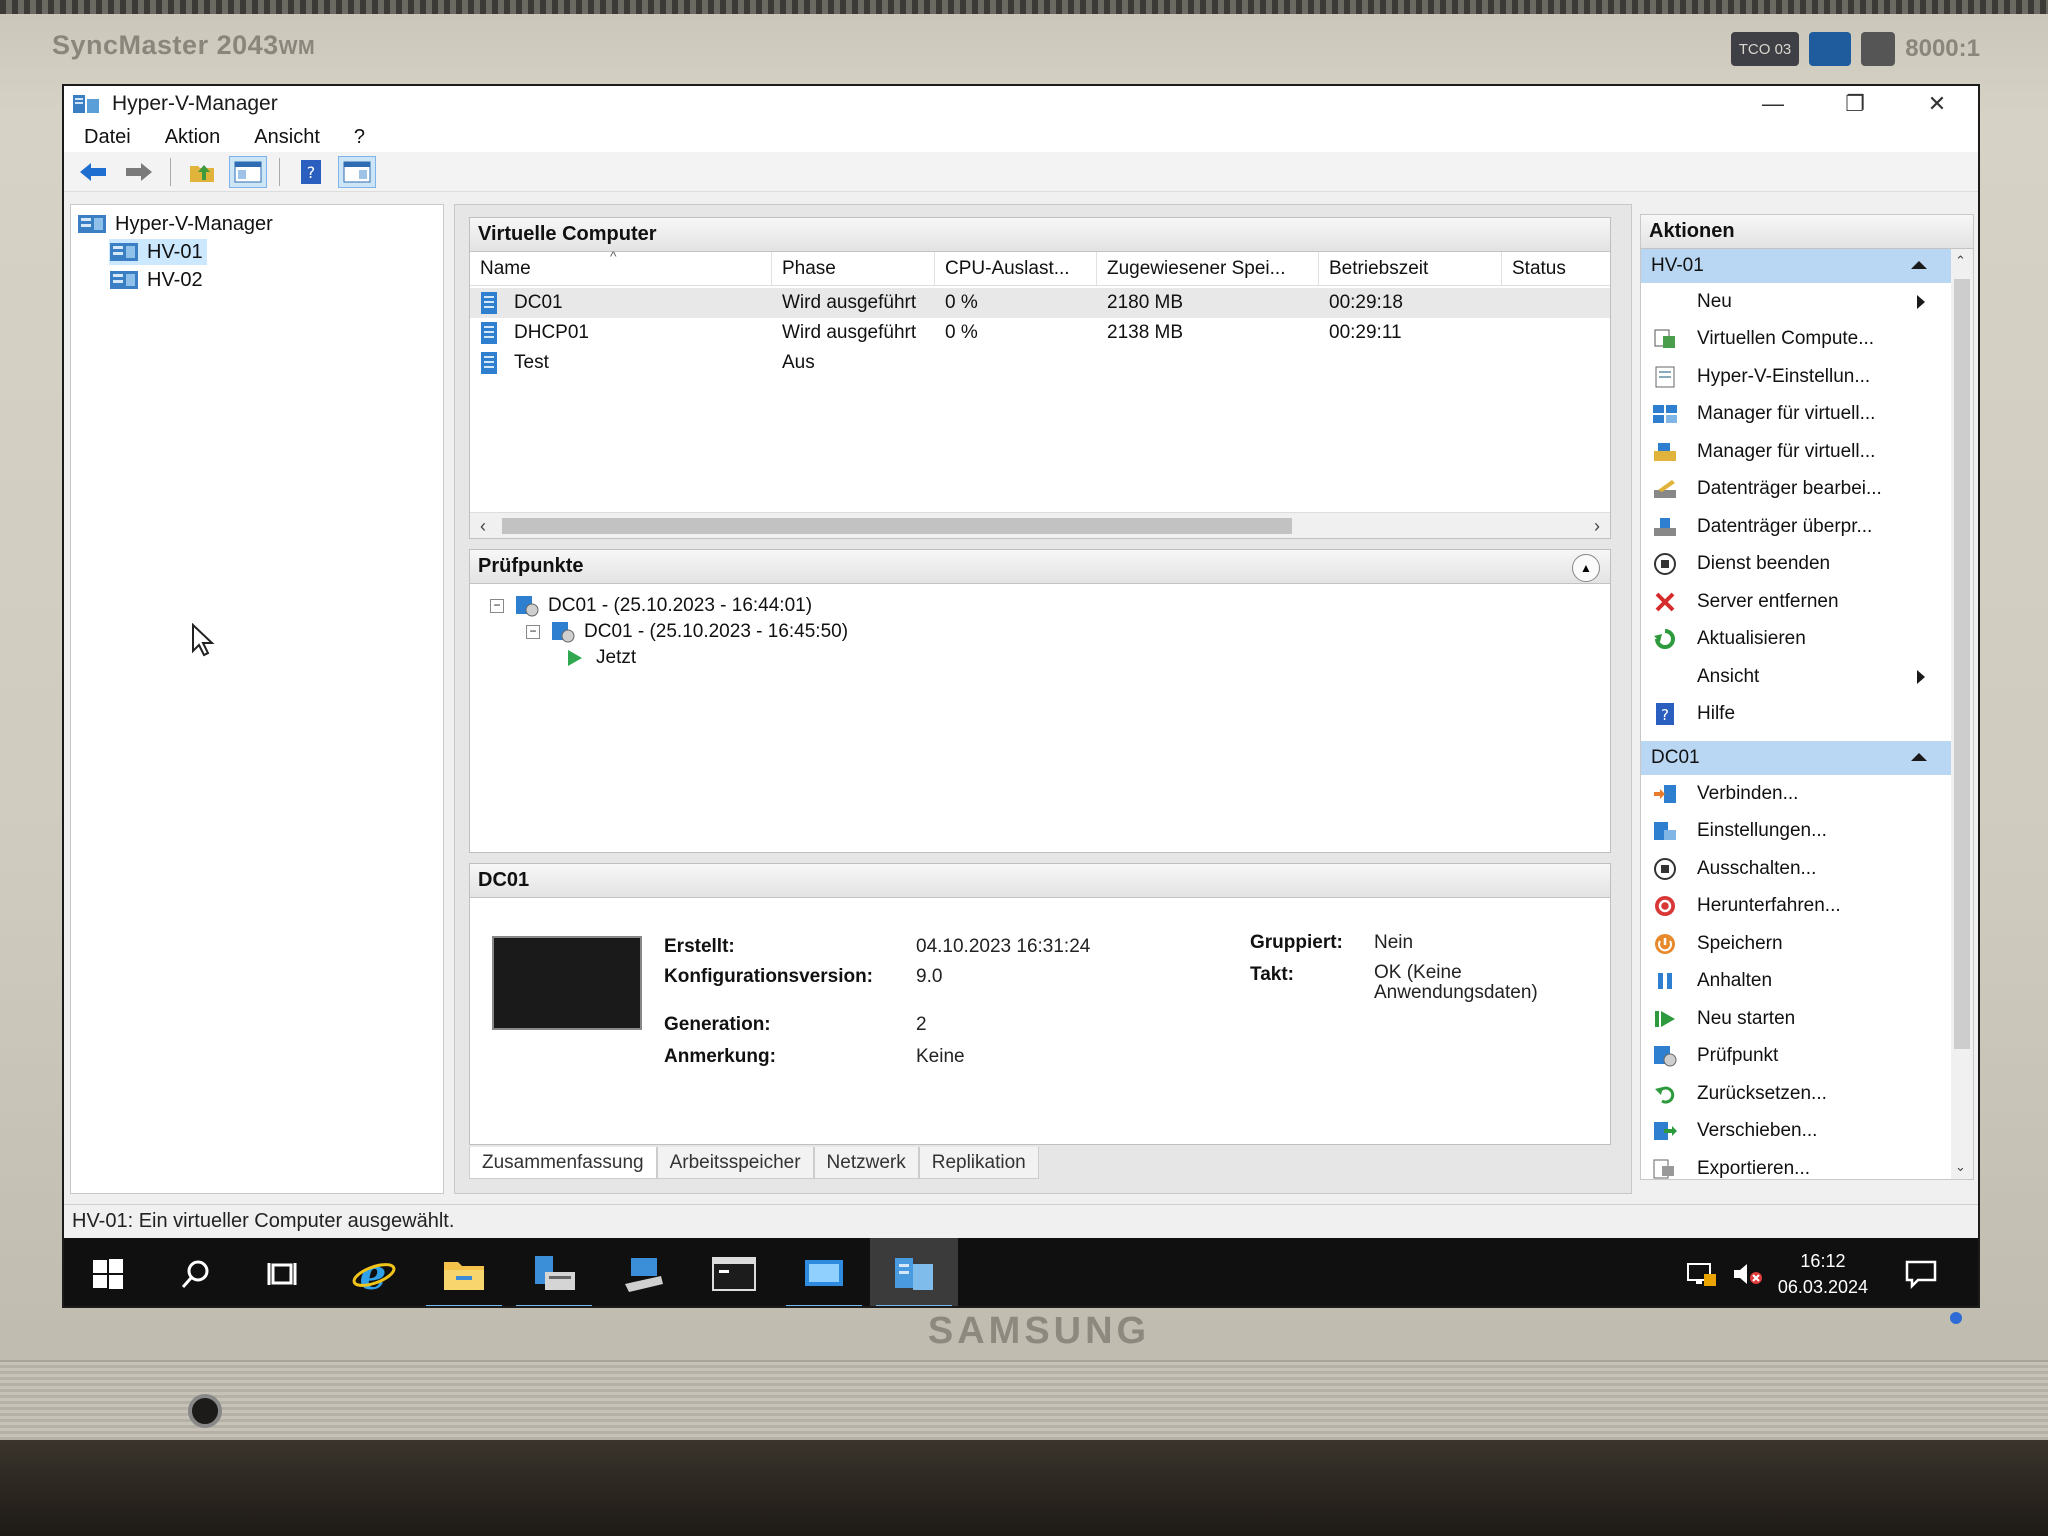  I want to click on action-item: Neu, so click(1796, 302).